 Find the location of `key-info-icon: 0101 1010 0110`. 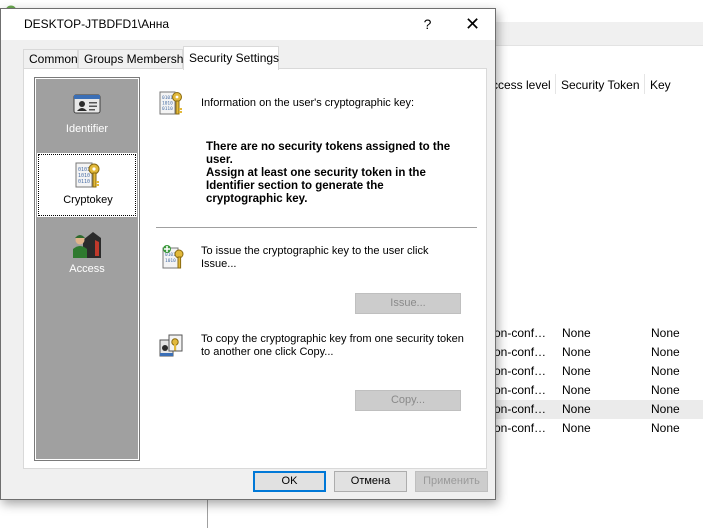

key-info-icon: 0101 1010 0110 is located at coordinates (170, 103).